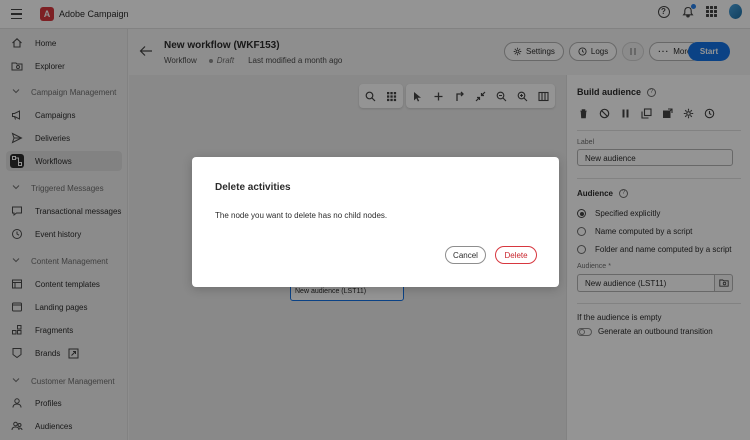 This screenshot has width=750, height=440. What do you see at coordinates (516, 255) in the screenshot?
I see `delete-button: Delete` at bounding box center [516, 255].